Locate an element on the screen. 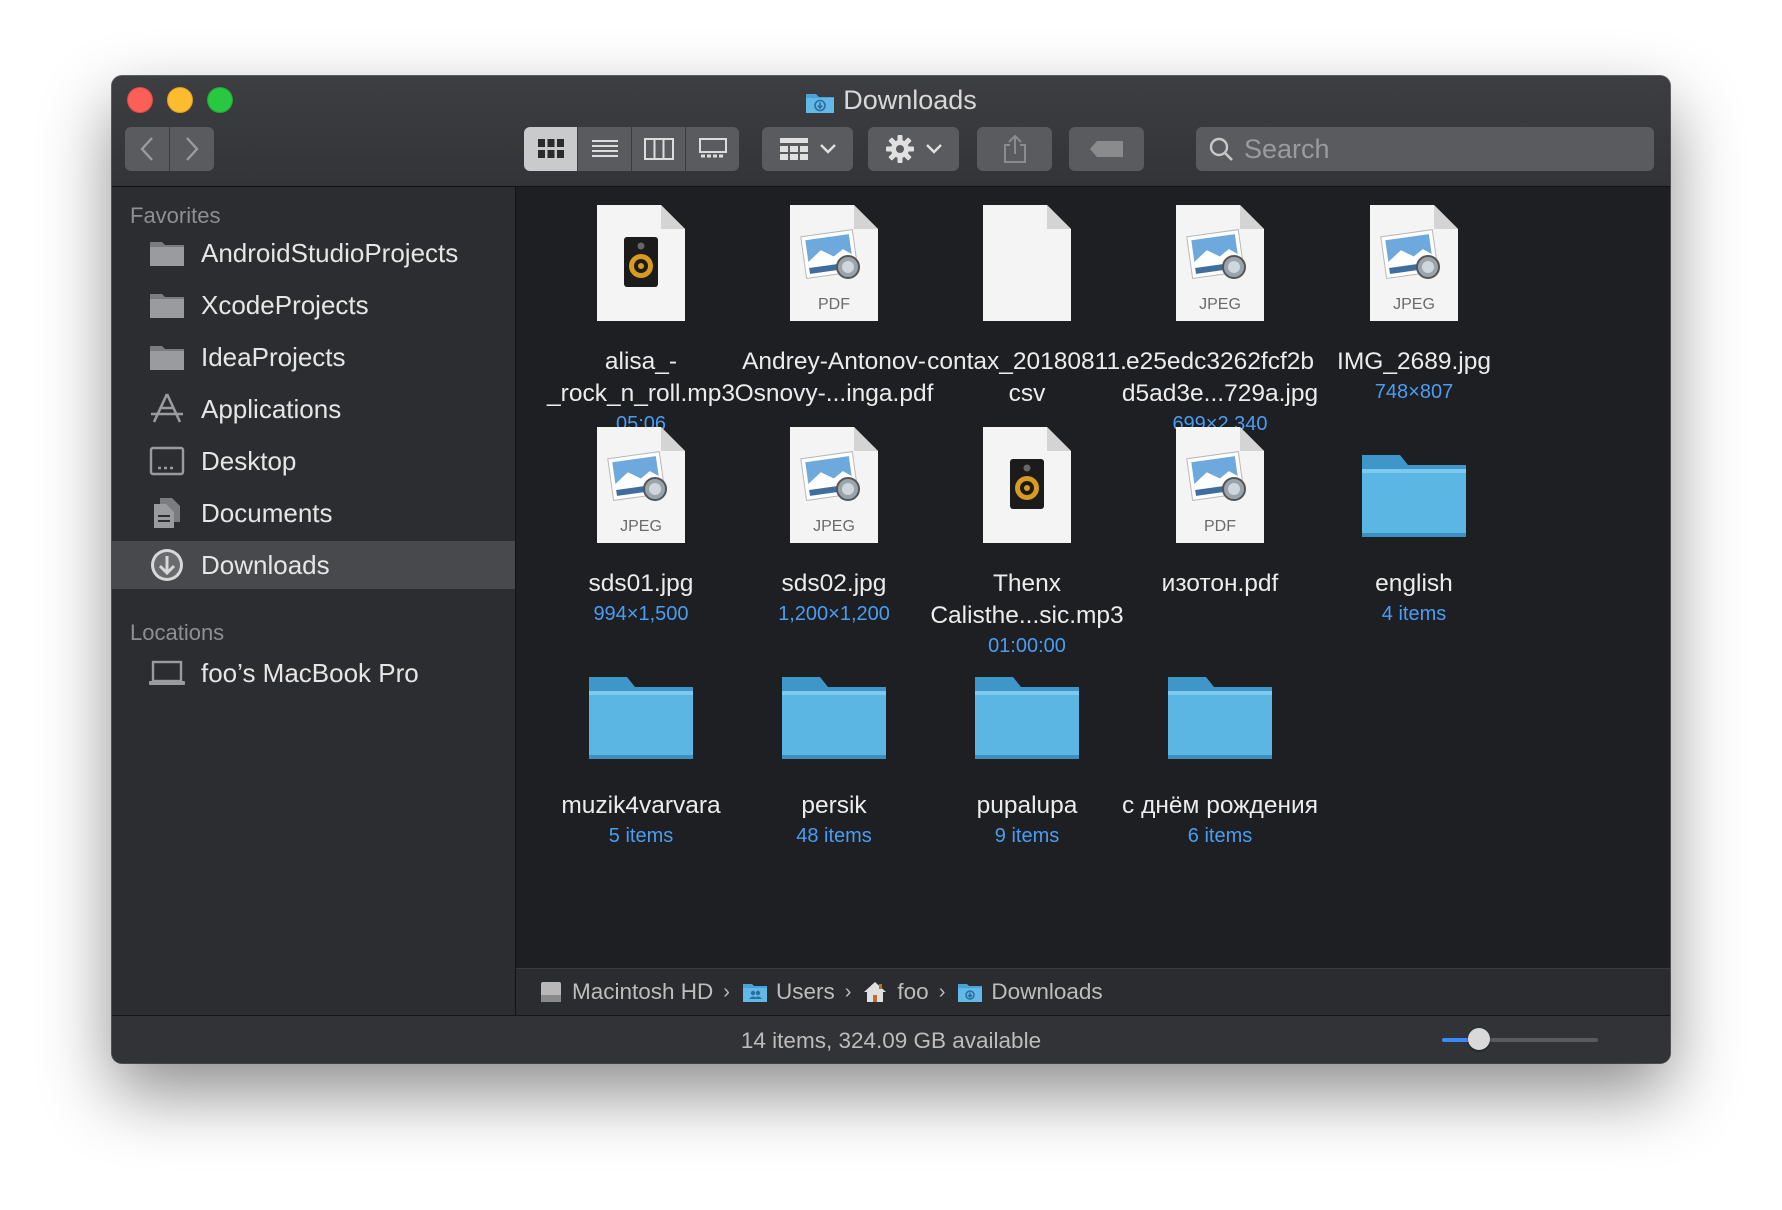  sidebar-item-applications: Applications is located at coordinates (313, 409).